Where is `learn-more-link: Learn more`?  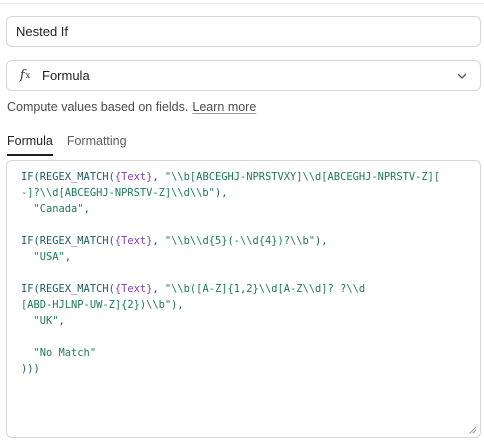
learn-more-link: Learn more is located at coordinates (224, 107).